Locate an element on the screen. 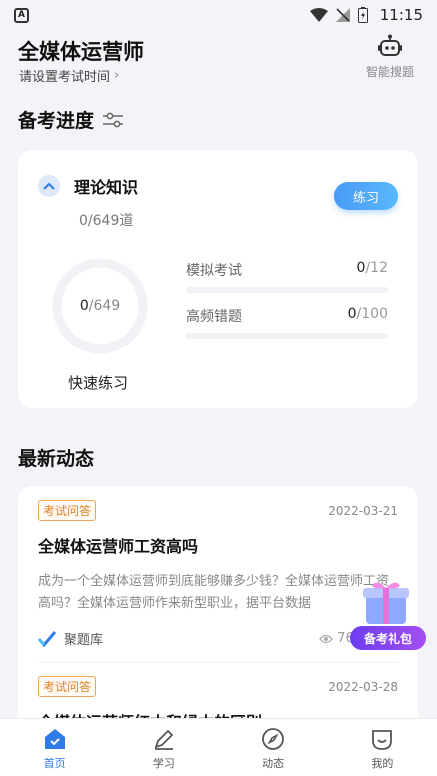 The image size is (437, 776). source-logo-icon is located at coordinates (47, 638).